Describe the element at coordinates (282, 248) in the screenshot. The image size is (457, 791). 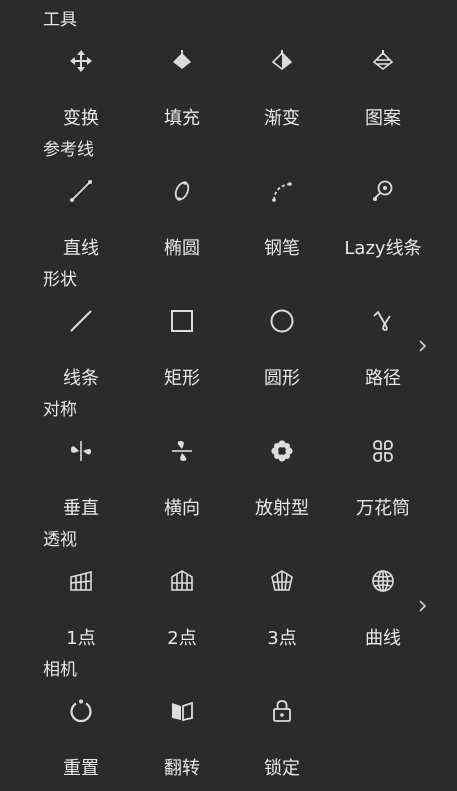
I see `tool-label: 钢笔` at that location.